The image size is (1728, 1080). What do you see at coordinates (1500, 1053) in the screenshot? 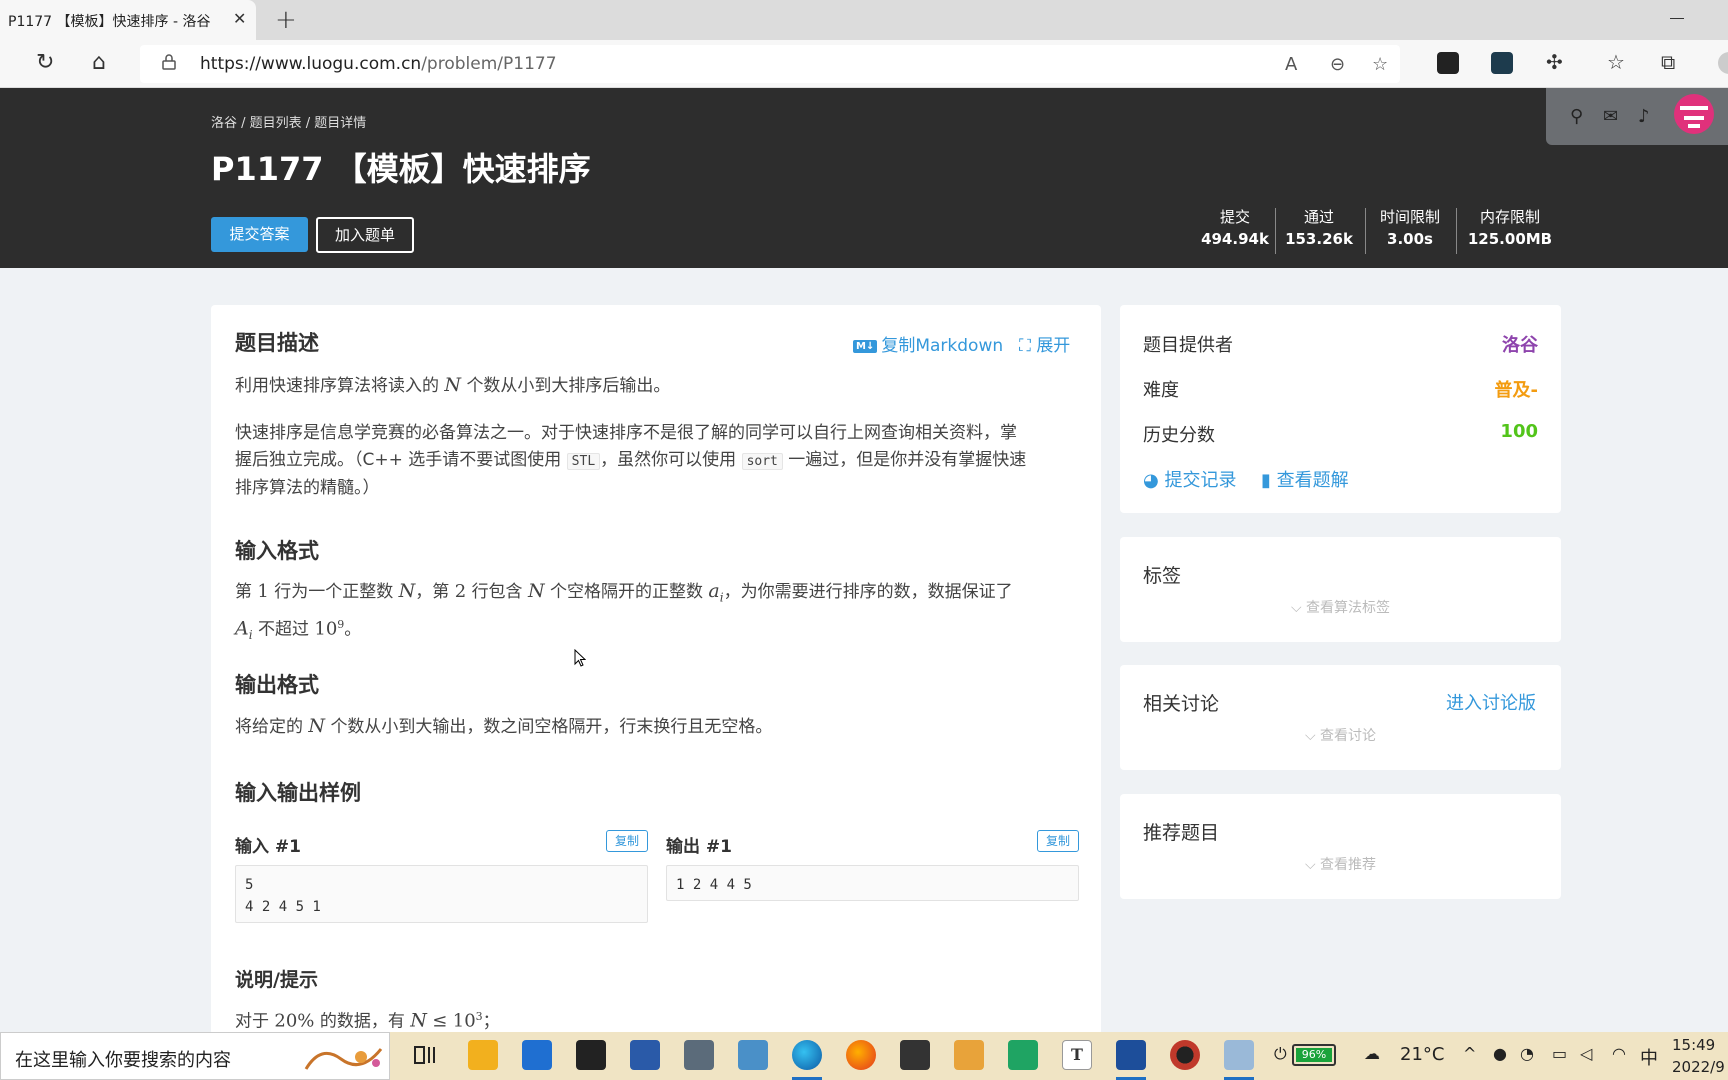
I see `microphone-icon: ●` at bounding box center [1500, 1053].